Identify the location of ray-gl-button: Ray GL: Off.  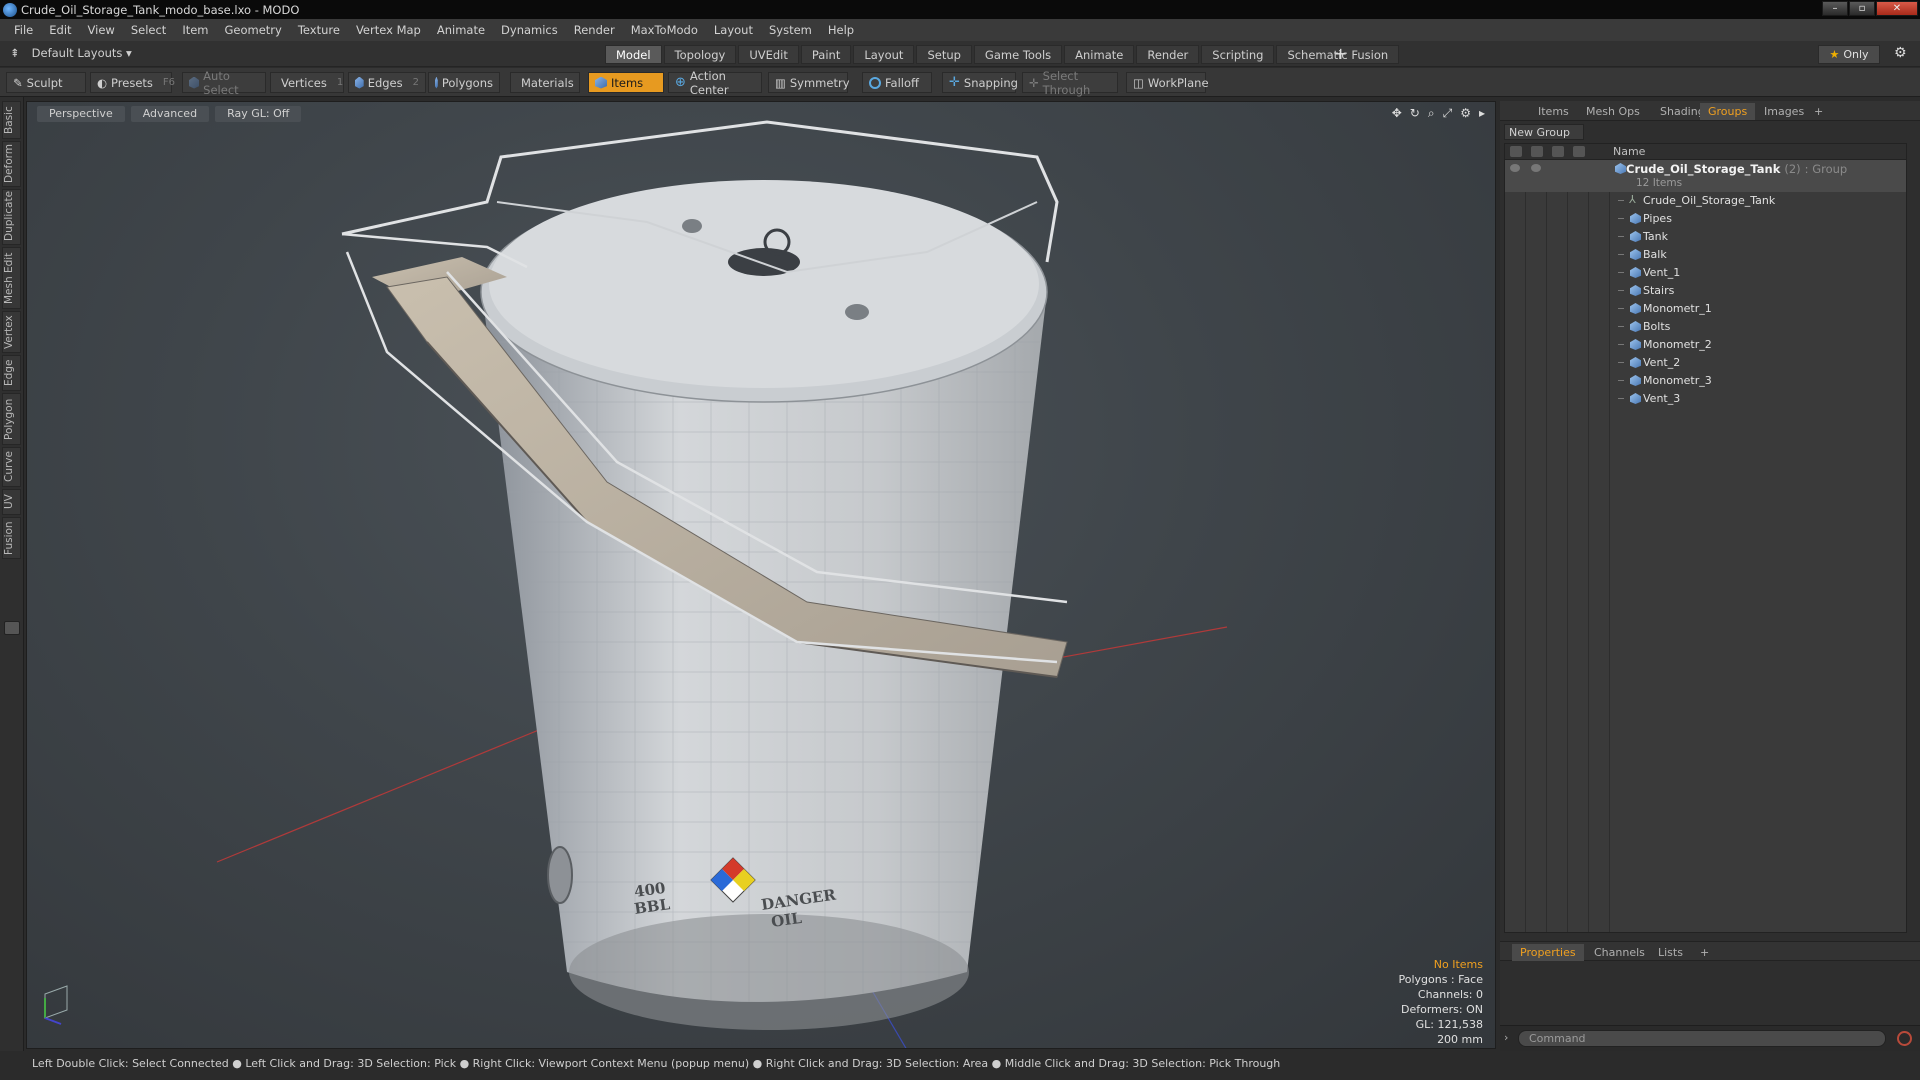
(258, 114).